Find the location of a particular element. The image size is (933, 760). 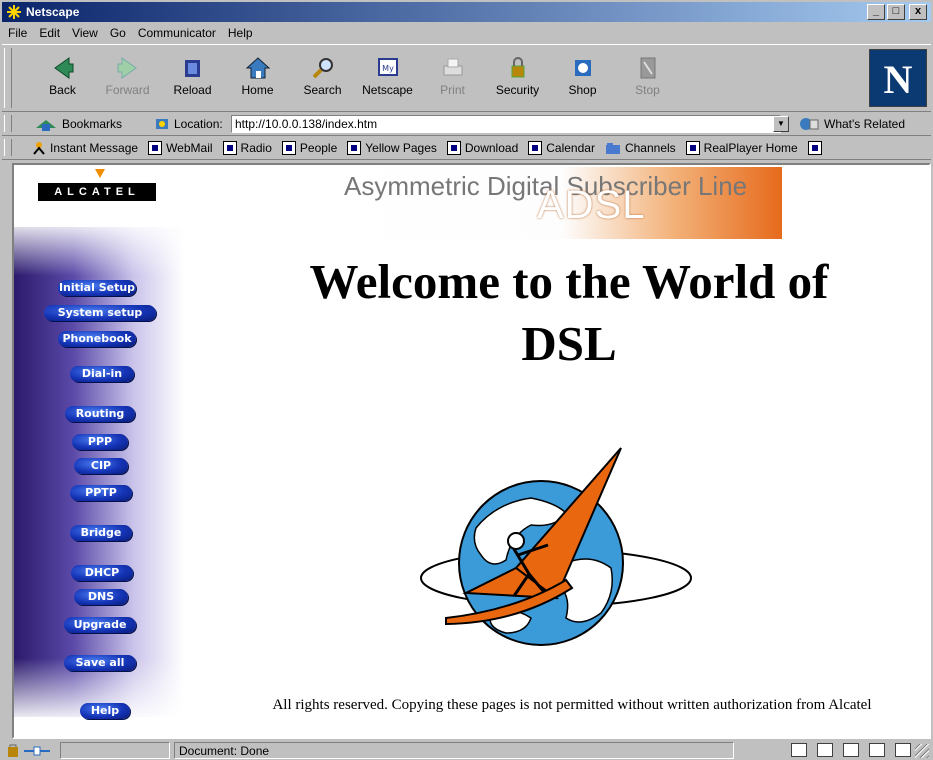

menu-initial-setup: Initial Setup is located at coordinates (97, 288).